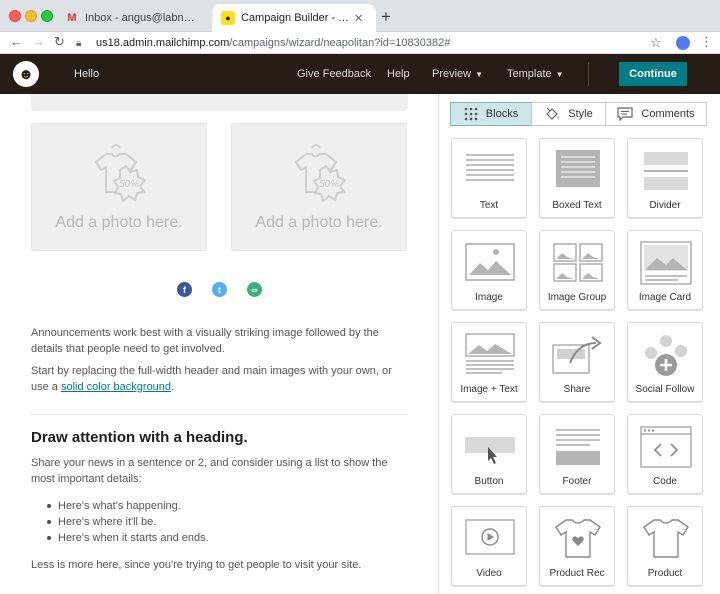  I want to click on profile-avatar, so click(683, 43).